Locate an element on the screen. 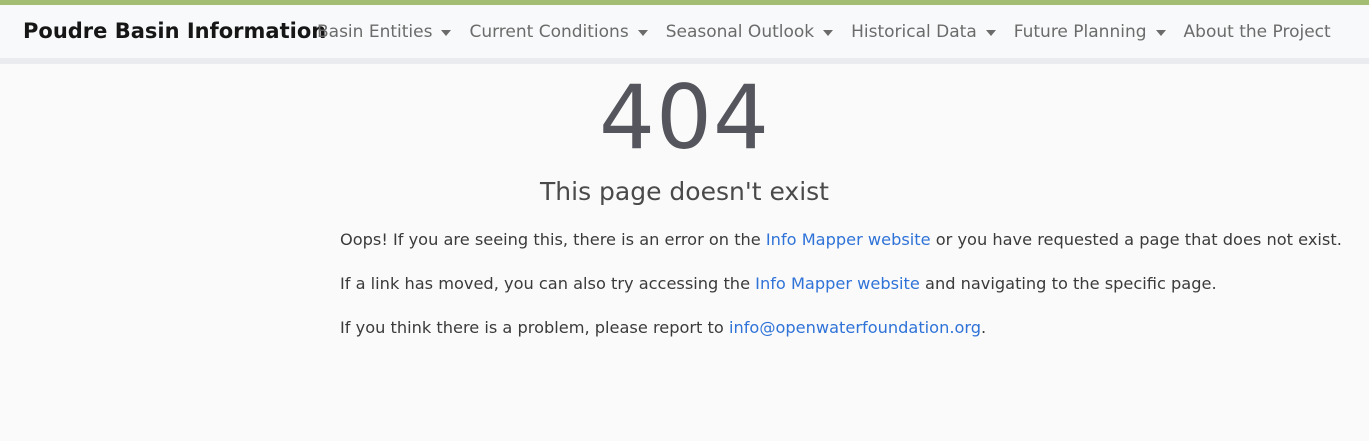 This screenshot has width=1369, height=441. info-mapper-website-link-2: Info Mapper website is located at coordinates (837, 283).